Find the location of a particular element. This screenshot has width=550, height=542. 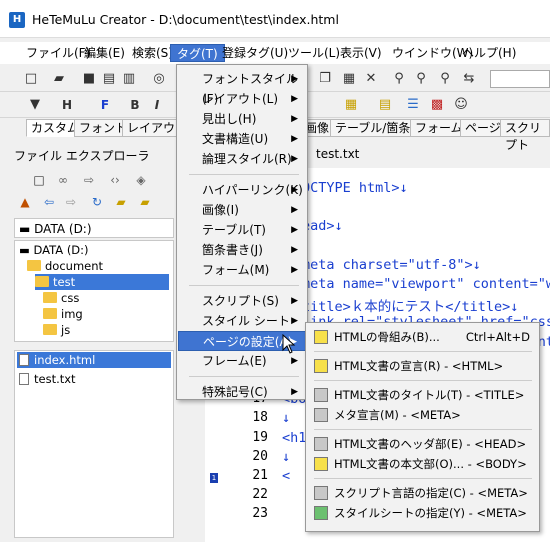

menu-item-label: 画像(I) is located at coordinates (220, 210).